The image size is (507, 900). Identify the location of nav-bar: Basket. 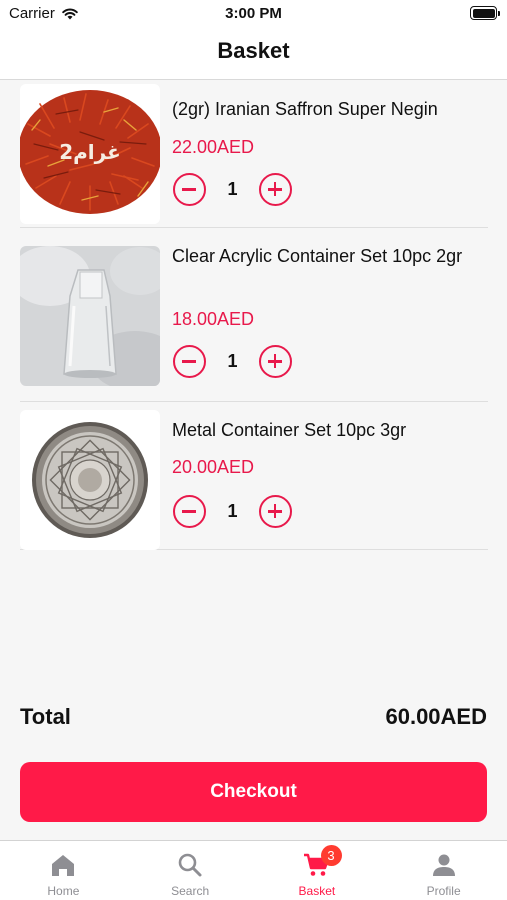
(253, 54).